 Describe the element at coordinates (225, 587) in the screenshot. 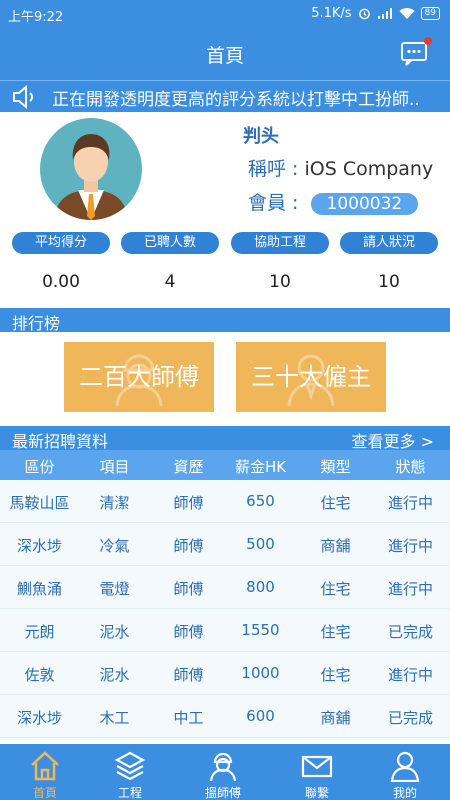

I see `table-row: 鰂魚涌 電燈 師傅 800 住宅 進行中` at that location.